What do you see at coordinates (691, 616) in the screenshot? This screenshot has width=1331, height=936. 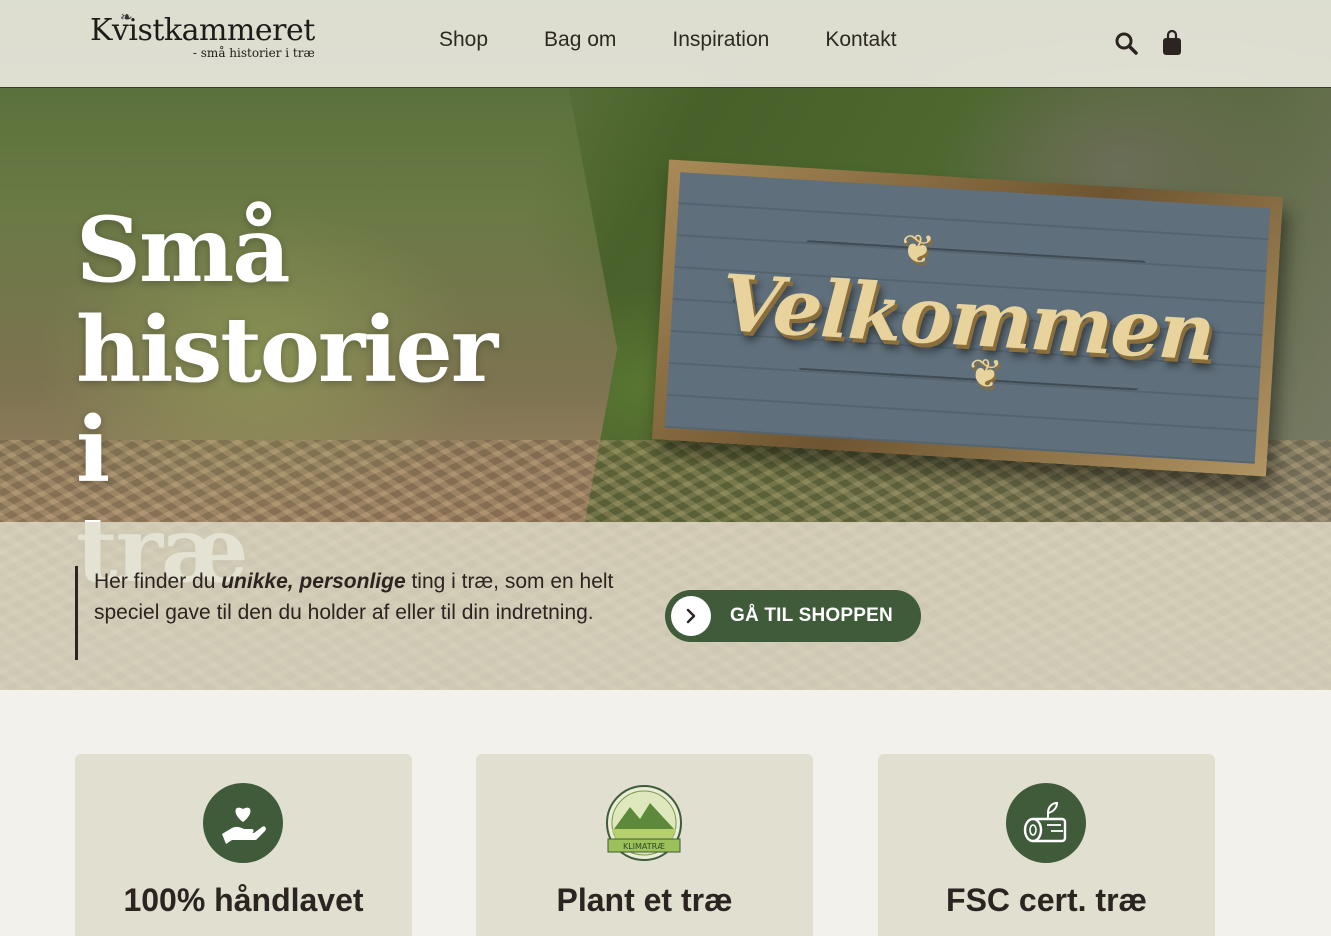 I see `chevron-right-icon` at bounding box center [691, 616].